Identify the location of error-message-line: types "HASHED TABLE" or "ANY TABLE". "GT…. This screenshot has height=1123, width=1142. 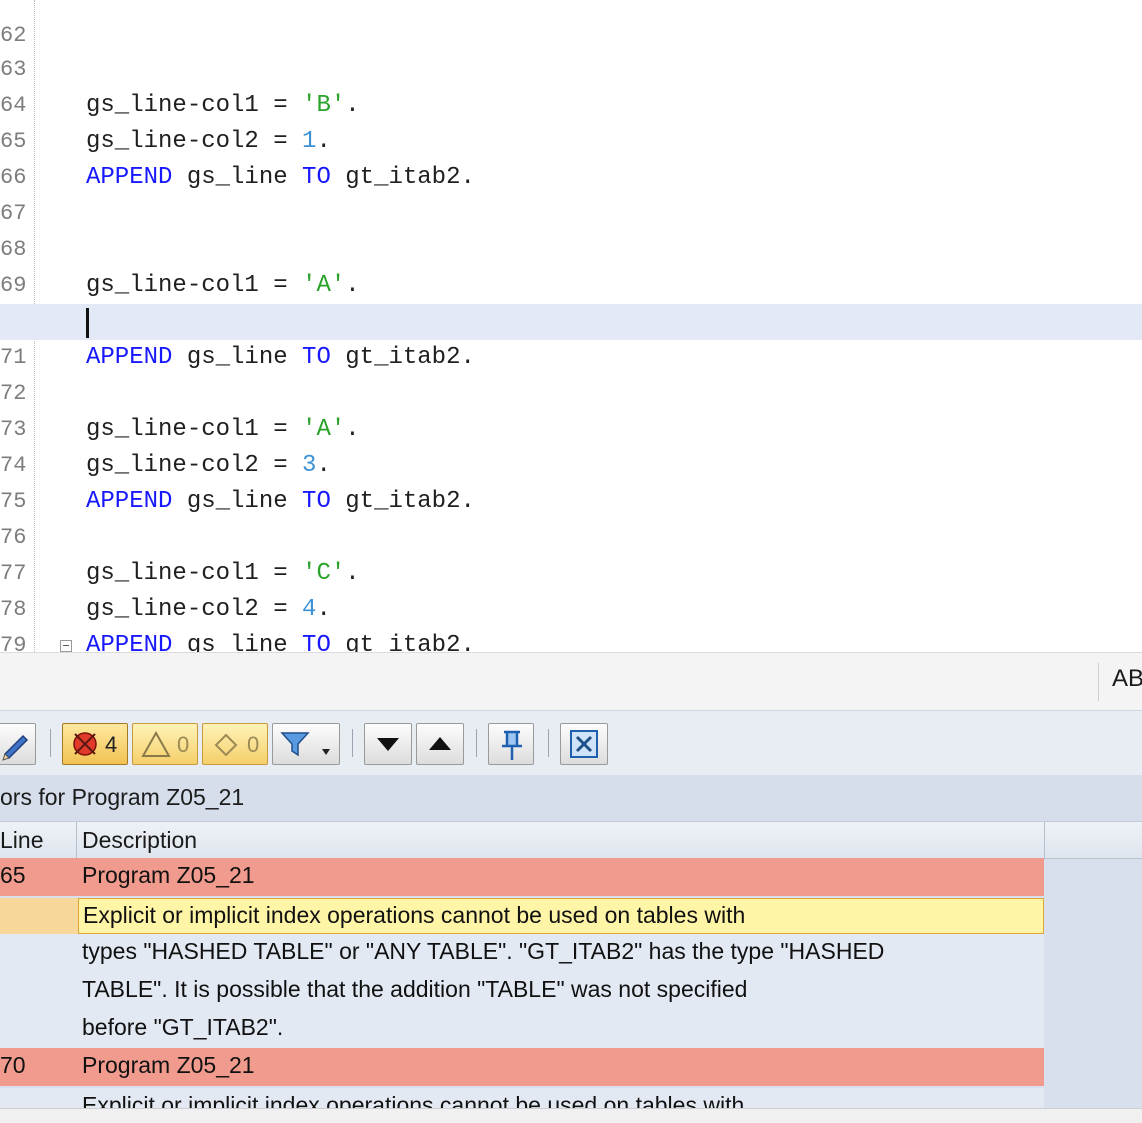
(522, 953).